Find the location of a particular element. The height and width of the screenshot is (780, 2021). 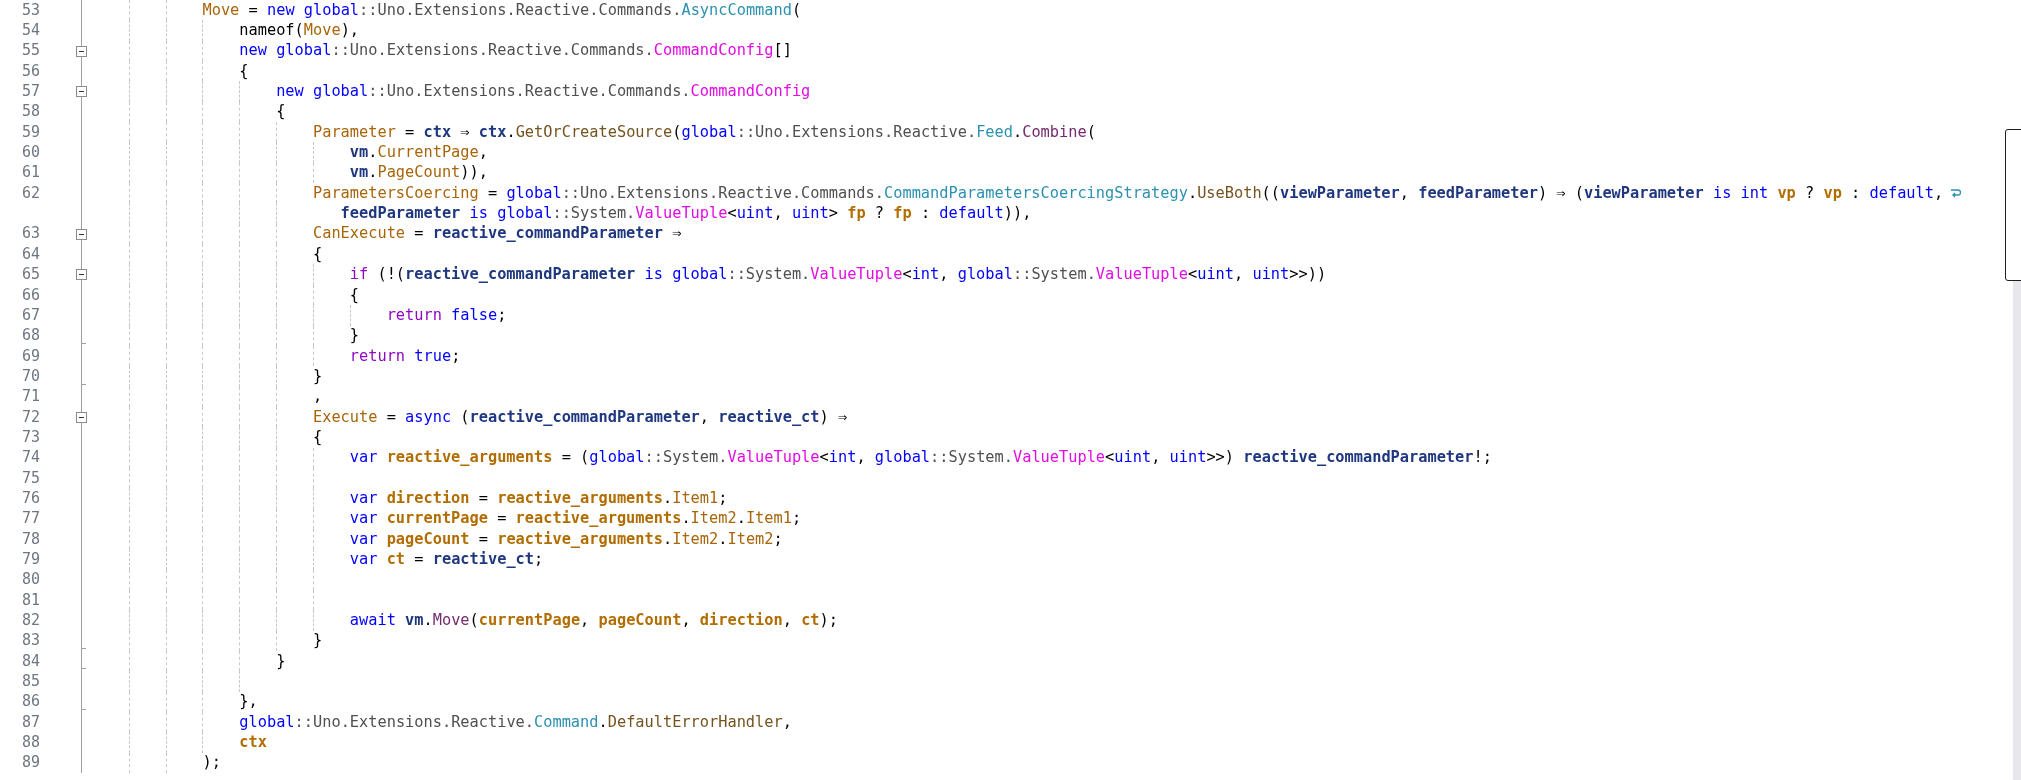

line-number: 79 is located at coordinates (30, 559).